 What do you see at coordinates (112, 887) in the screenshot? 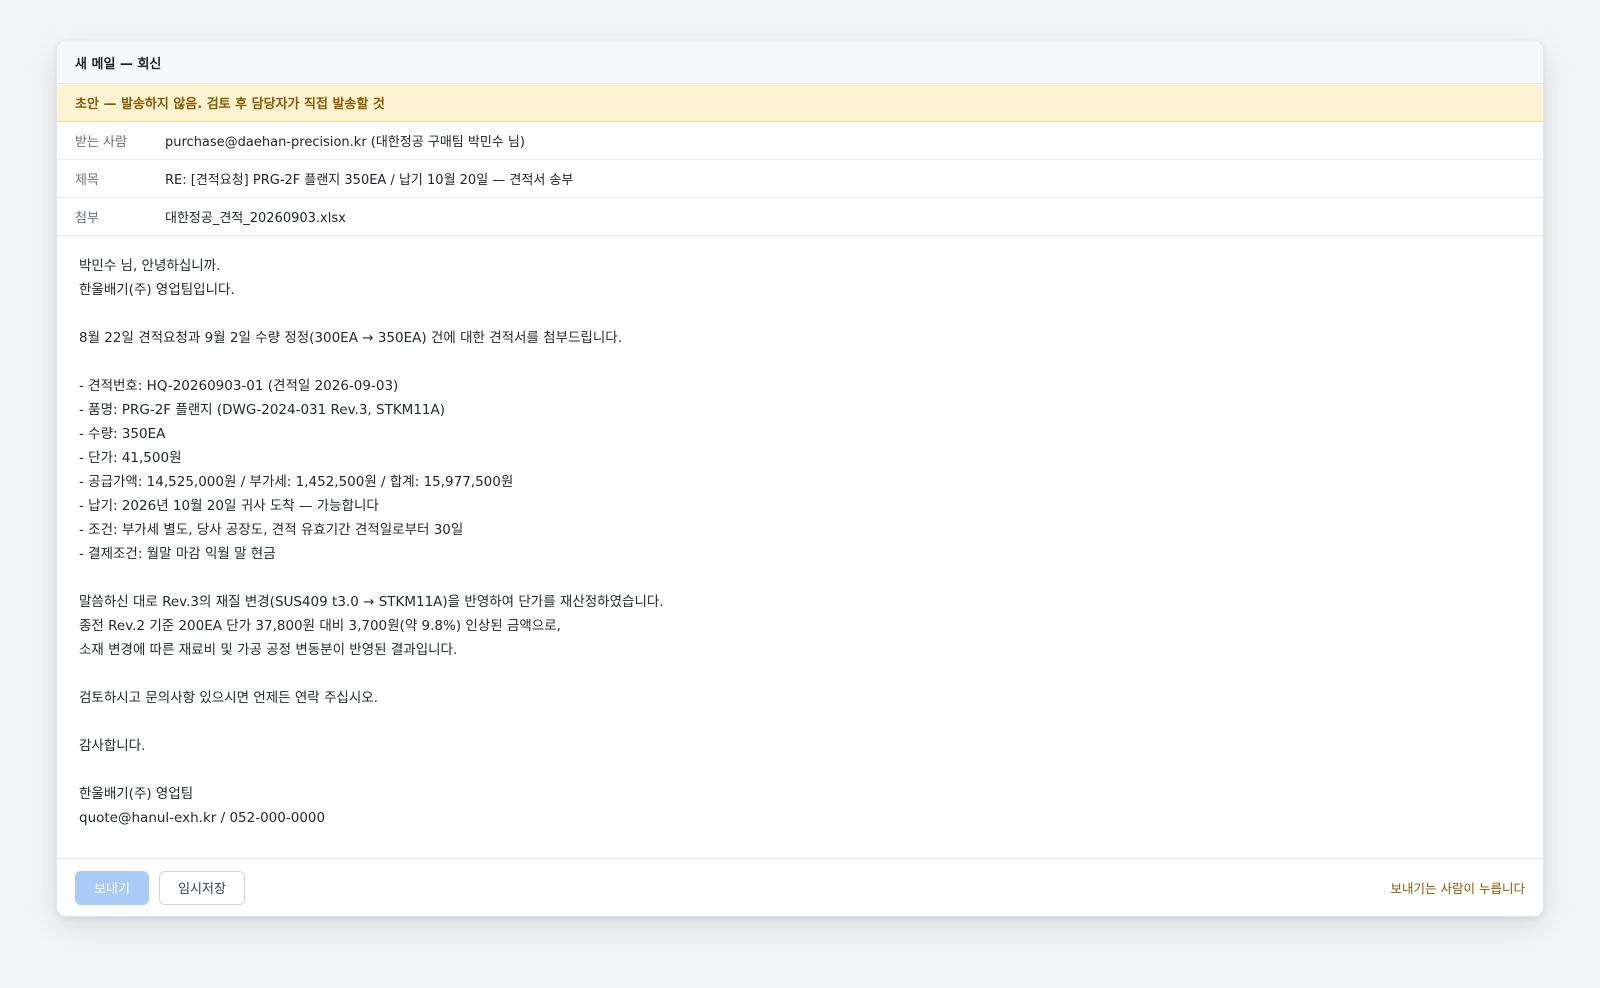
I see `send-button: 보내기` at bounding box center [112, 887].